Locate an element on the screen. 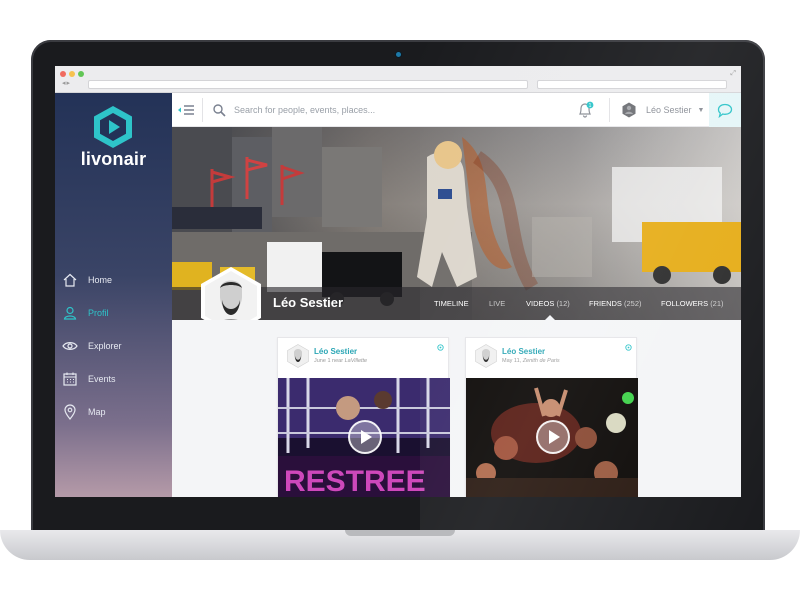 This screenshot has width=800, height=600. laptop-base-notch is located at coordinates (400, 533).